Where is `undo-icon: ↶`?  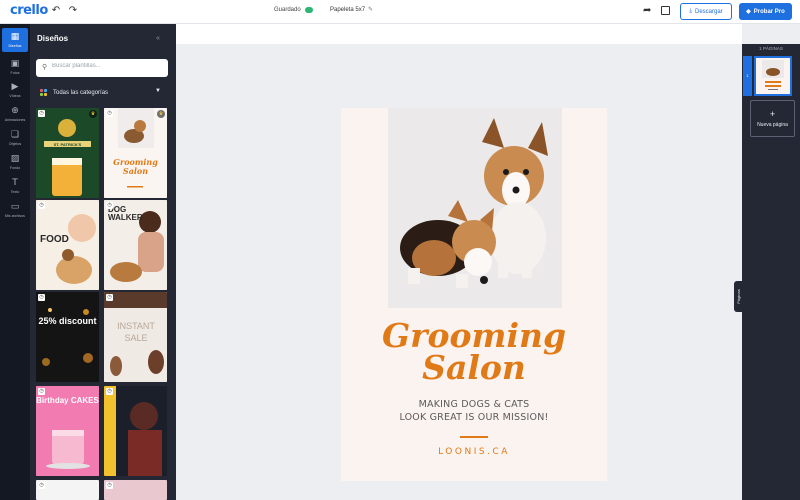 undo-icon: ↶ is located at coordinates (56, 11).